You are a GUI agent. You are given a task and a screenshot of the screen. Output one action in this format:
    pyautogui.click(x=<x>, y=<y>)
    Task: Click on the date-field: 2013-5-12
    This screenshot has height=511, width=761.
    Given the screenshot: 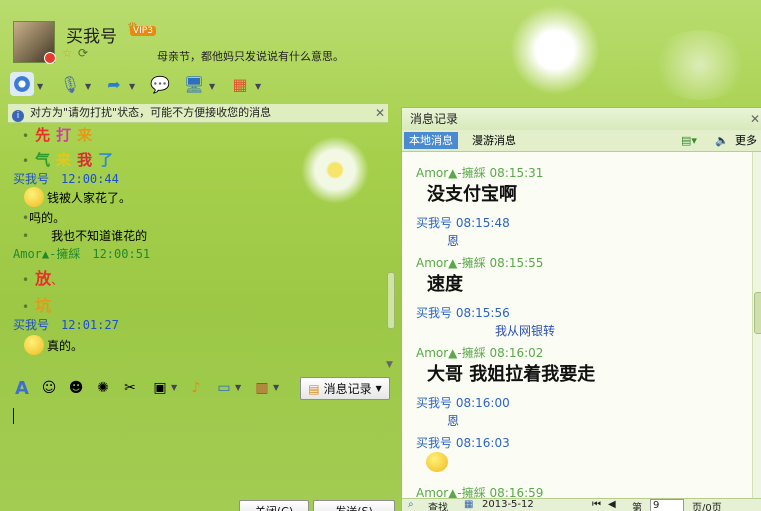 What is the action you would take?
    pyautogui.click(x=508, y=504)
    